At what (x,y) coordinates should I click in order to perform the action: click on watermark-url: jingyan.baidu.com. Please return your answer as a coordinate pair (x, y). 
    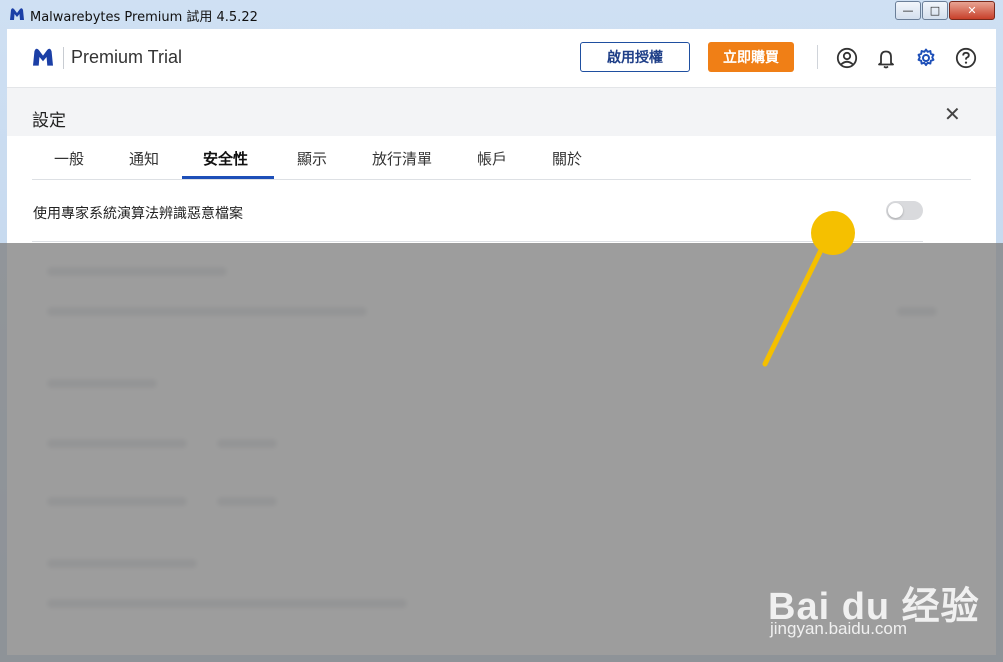
    Looking at the image, I should click on (839, 628).